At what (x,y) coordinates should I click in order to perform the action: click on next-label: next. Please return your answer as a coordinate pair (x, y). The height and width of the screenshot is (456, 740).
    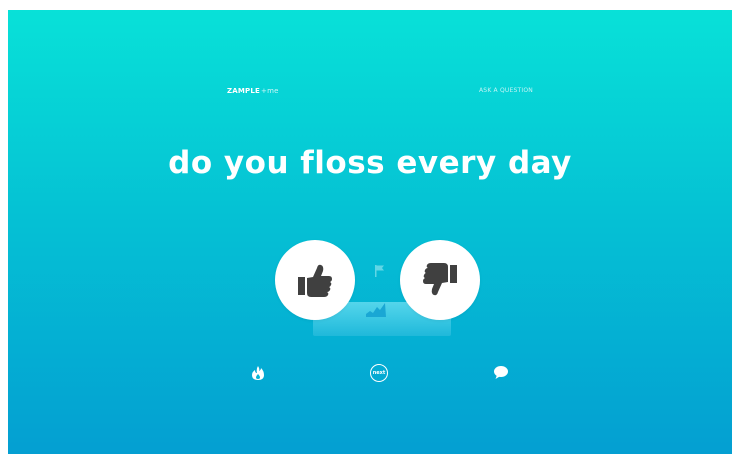
    Looking at the image, I should click on (379, 373).